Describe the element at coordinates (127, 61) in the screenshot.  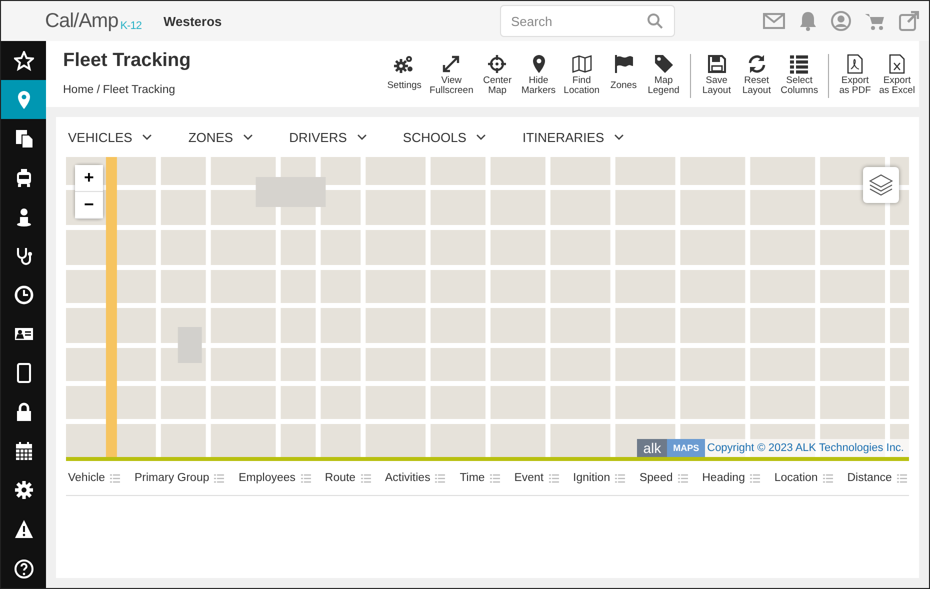
I see `page-title: Fleet Tracking` at that location.